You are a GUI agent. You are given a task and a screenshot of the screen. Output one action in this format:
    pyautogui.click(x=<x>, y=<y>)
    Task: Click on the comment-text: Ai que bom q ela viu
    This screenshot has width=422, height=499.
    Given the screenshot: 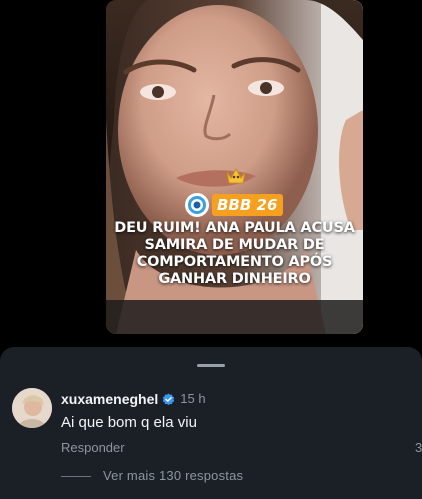 What is the action you would take?
    pyautogui.click(x=129, y=422)
    